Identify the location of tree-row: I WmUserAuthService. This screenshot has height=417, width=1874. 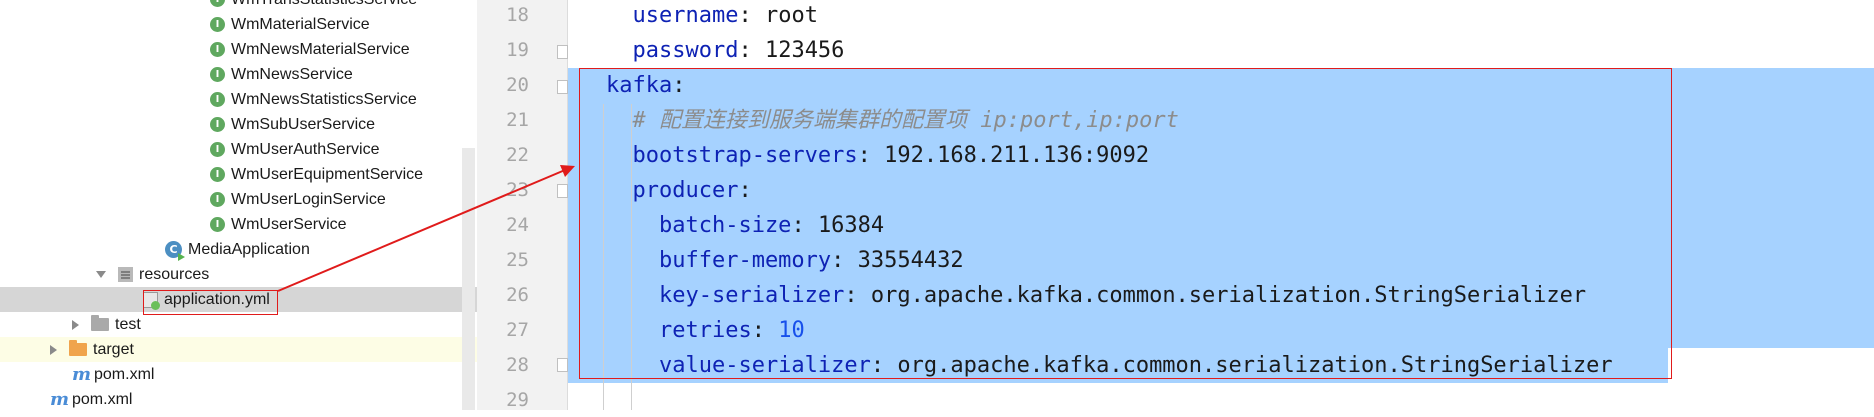
(238, 149).